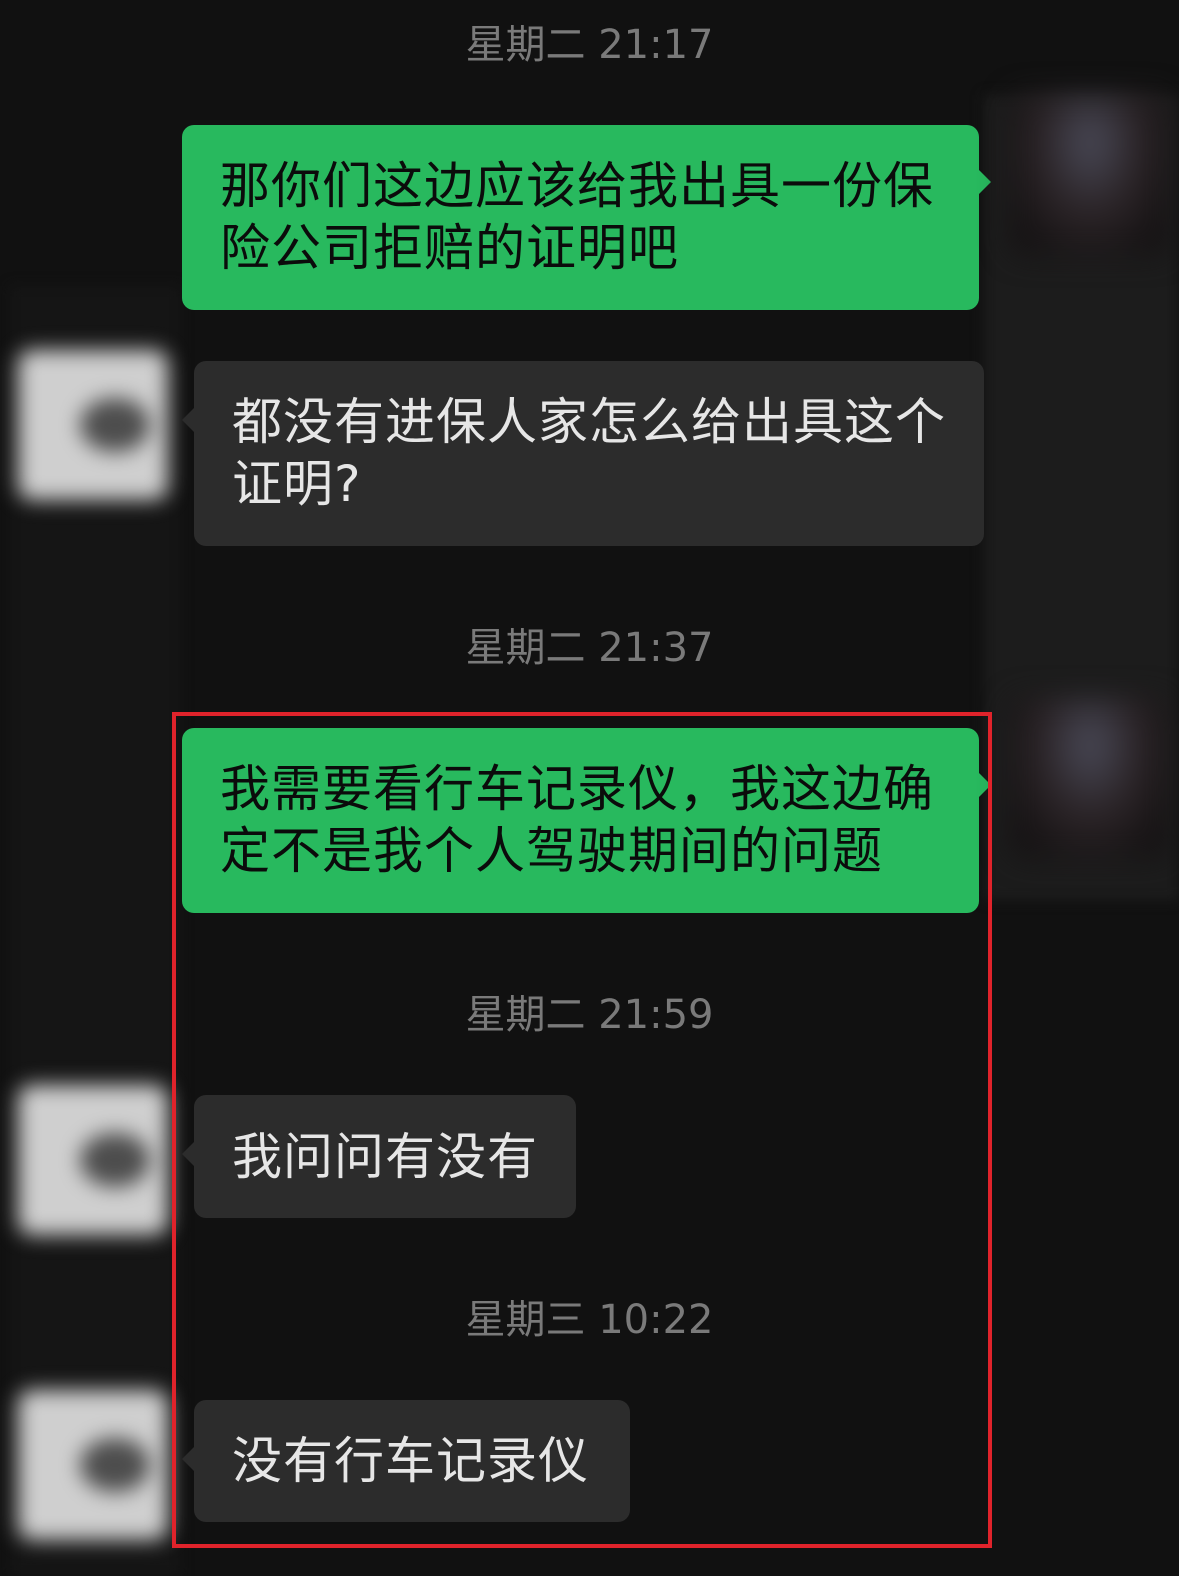 This screenshot has width=1179, height=1576. I want to click on timestamp: 星期三 10:22, so click(589, 1320).